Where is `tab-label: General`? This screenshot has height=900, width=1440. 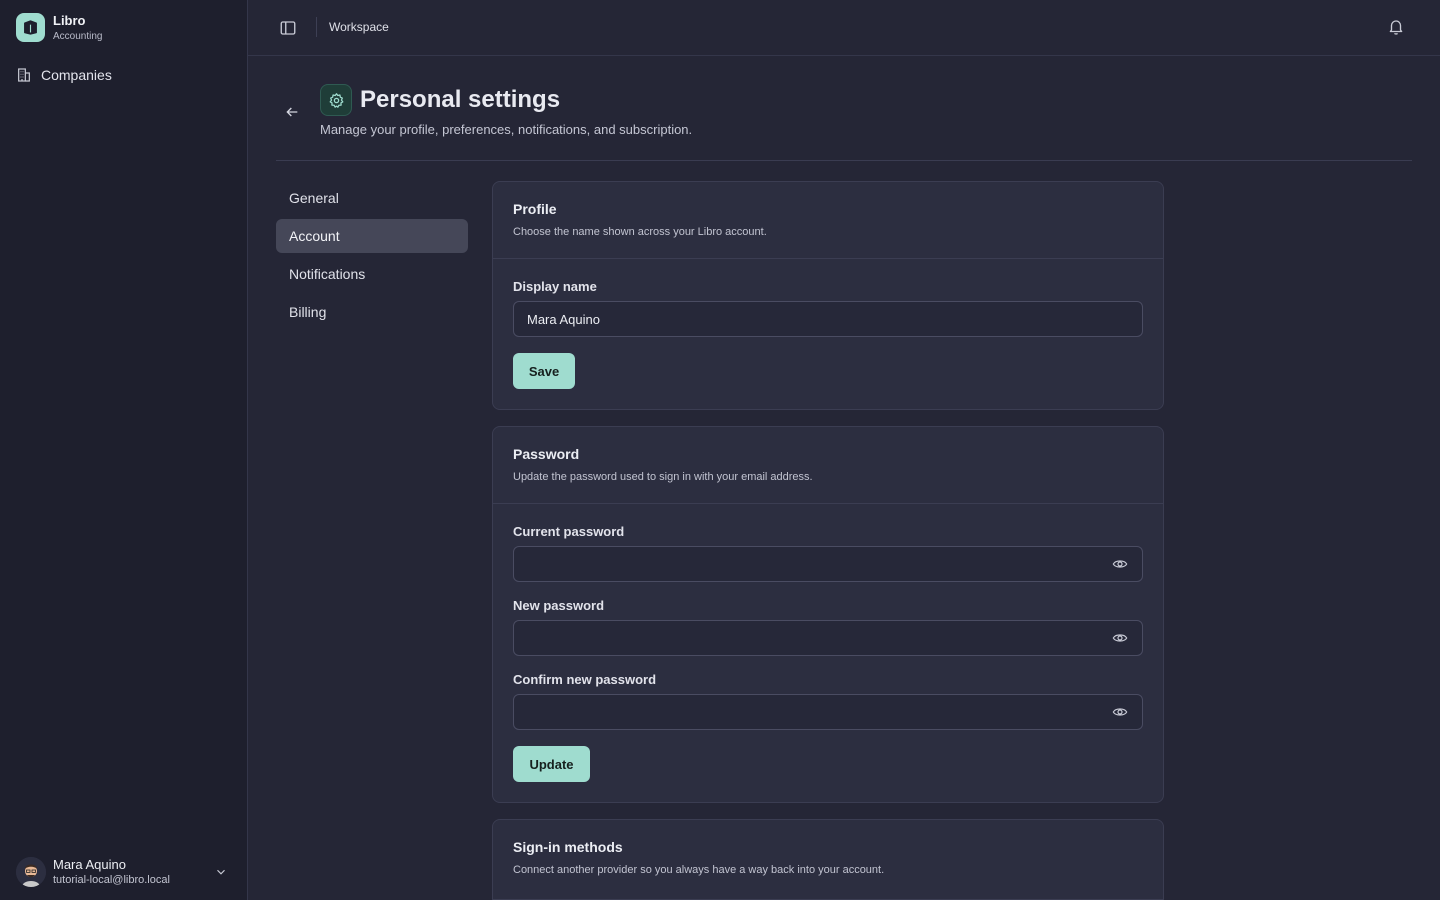
tab-label: General is located at coordinates (314, 198).